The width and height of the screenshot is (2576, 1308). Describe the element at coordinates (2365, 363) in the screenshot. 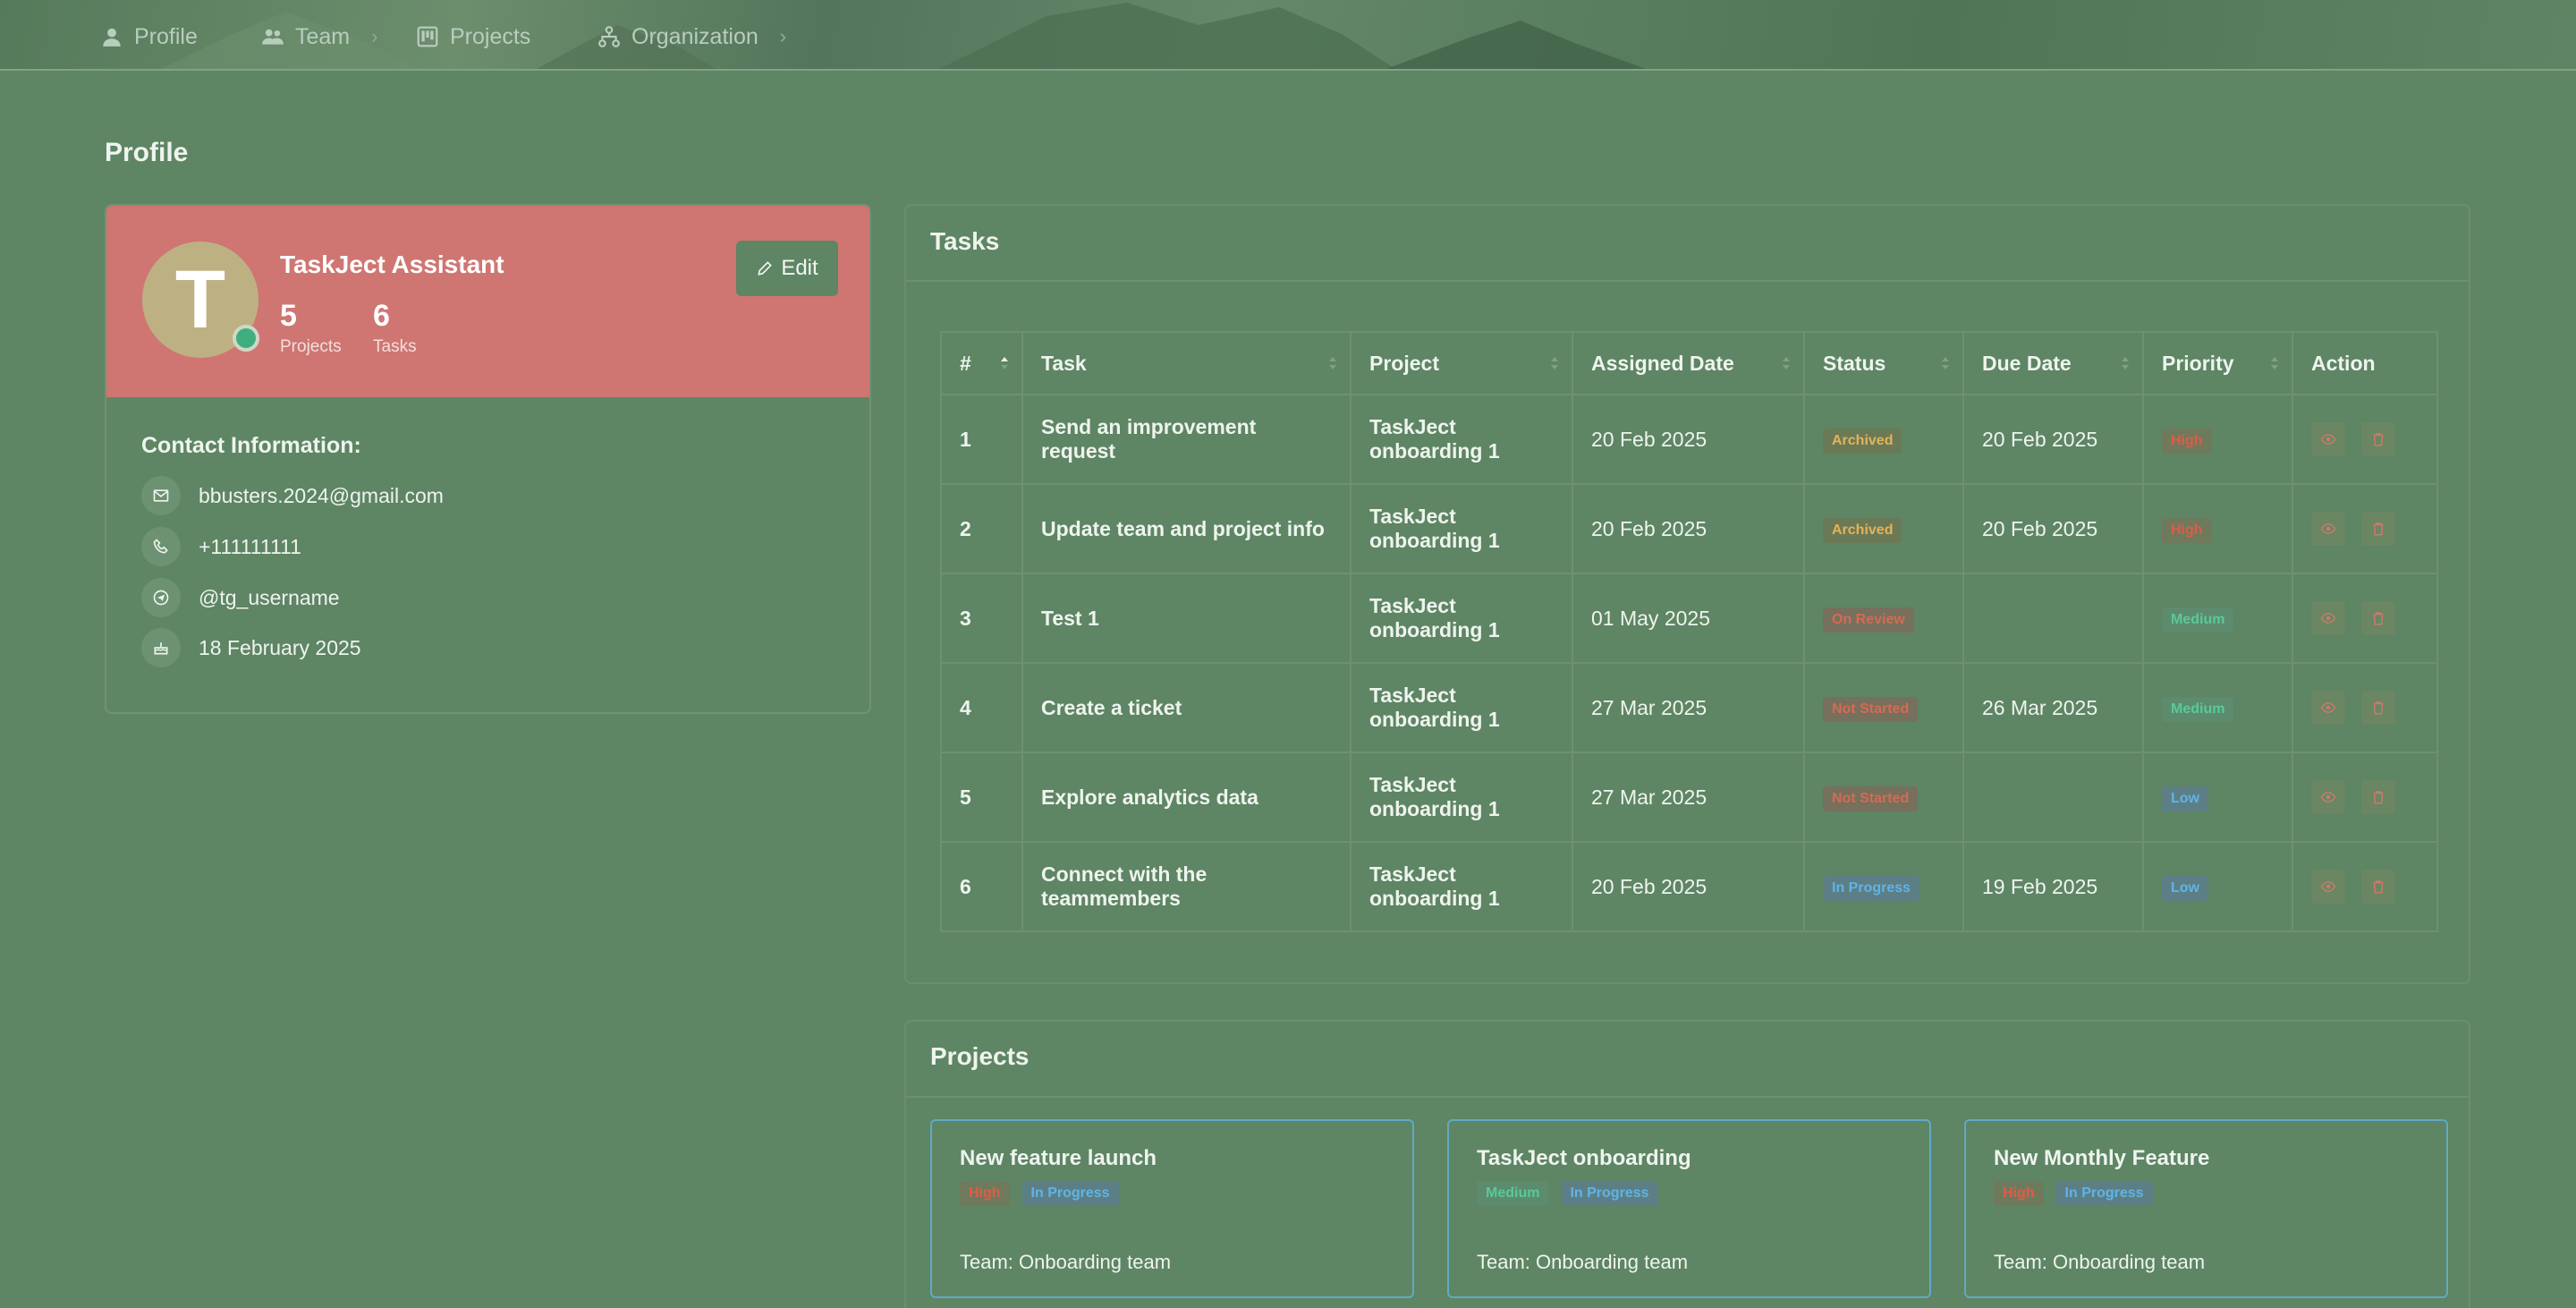

I see `column-header-action: Action` at that location.